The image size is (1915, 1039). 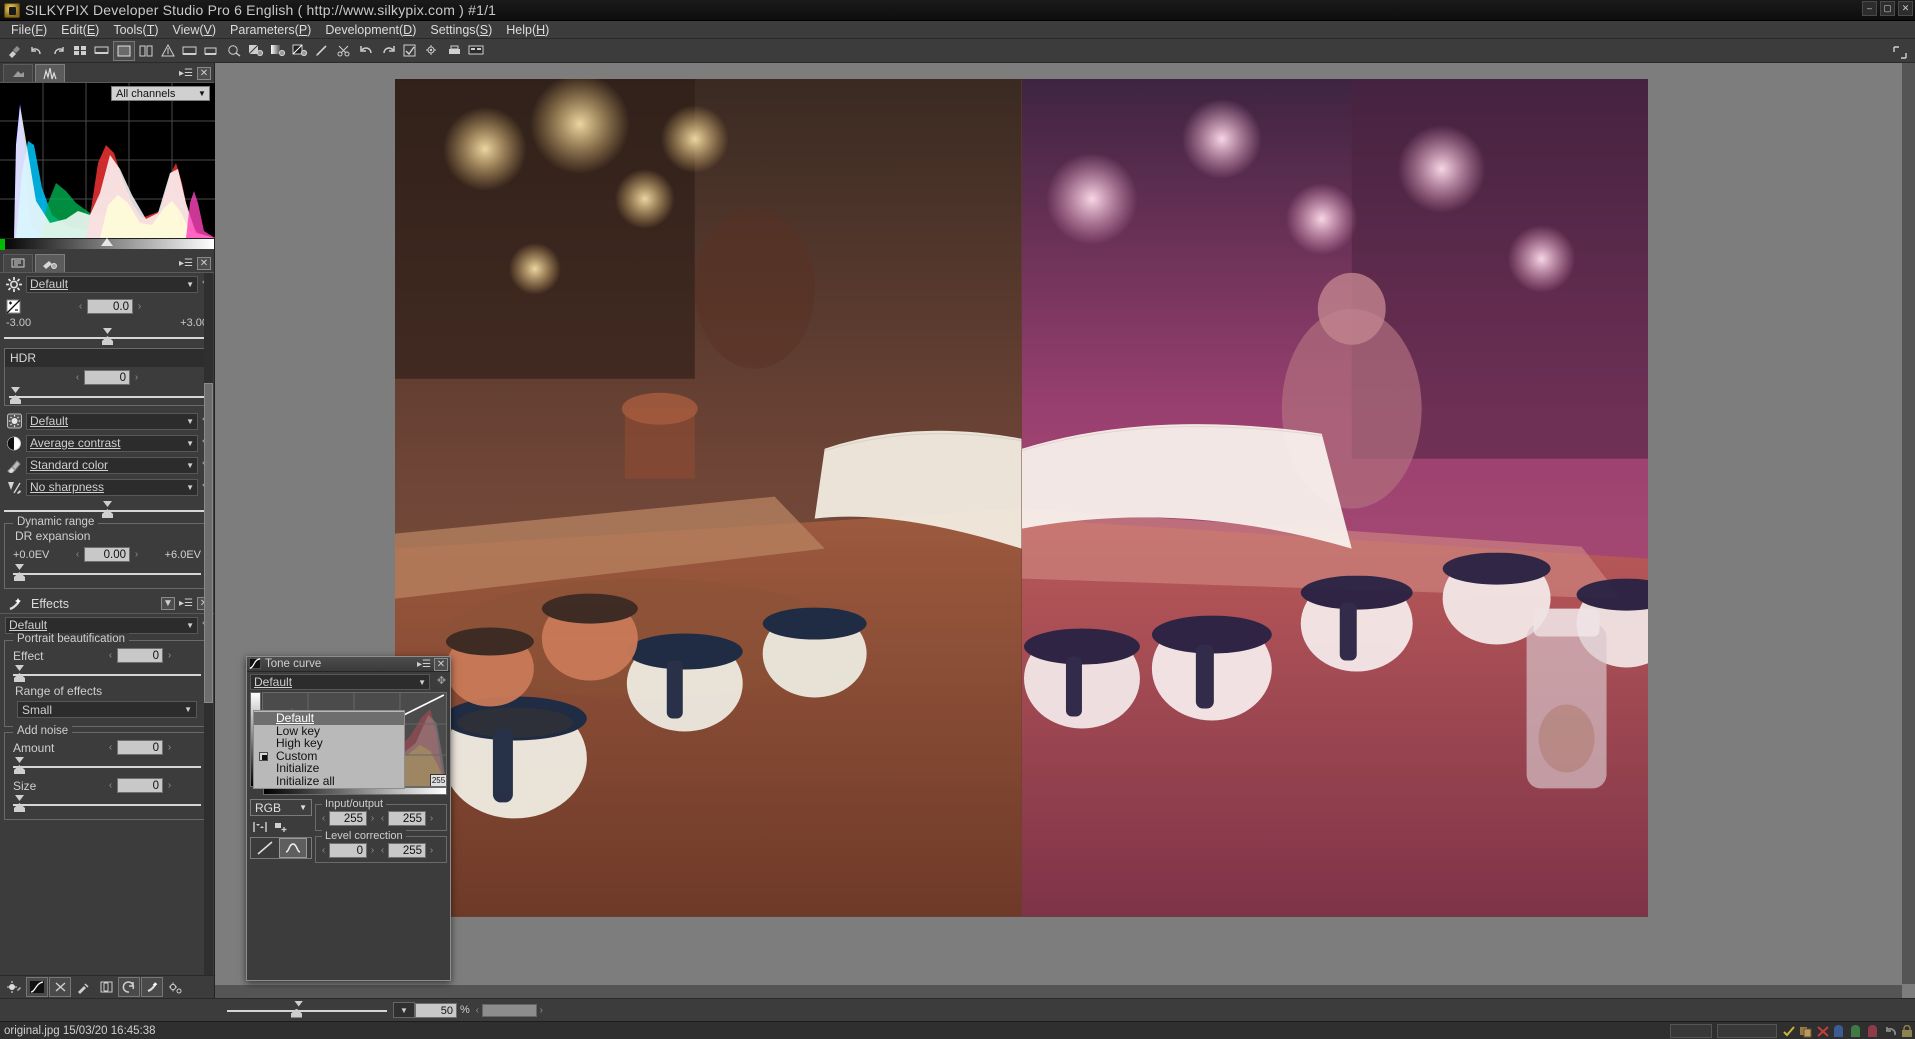 I want to click on dropdown-item-high-key: High key, so click(x=329, y=743).